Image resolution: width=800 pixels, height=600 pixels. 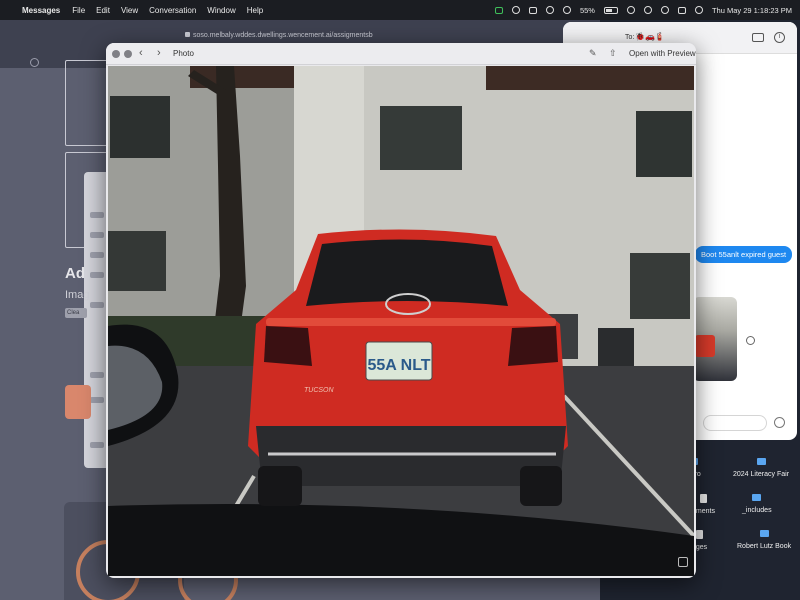 I want to click on control-center-icon, so click(x=681, y=10).